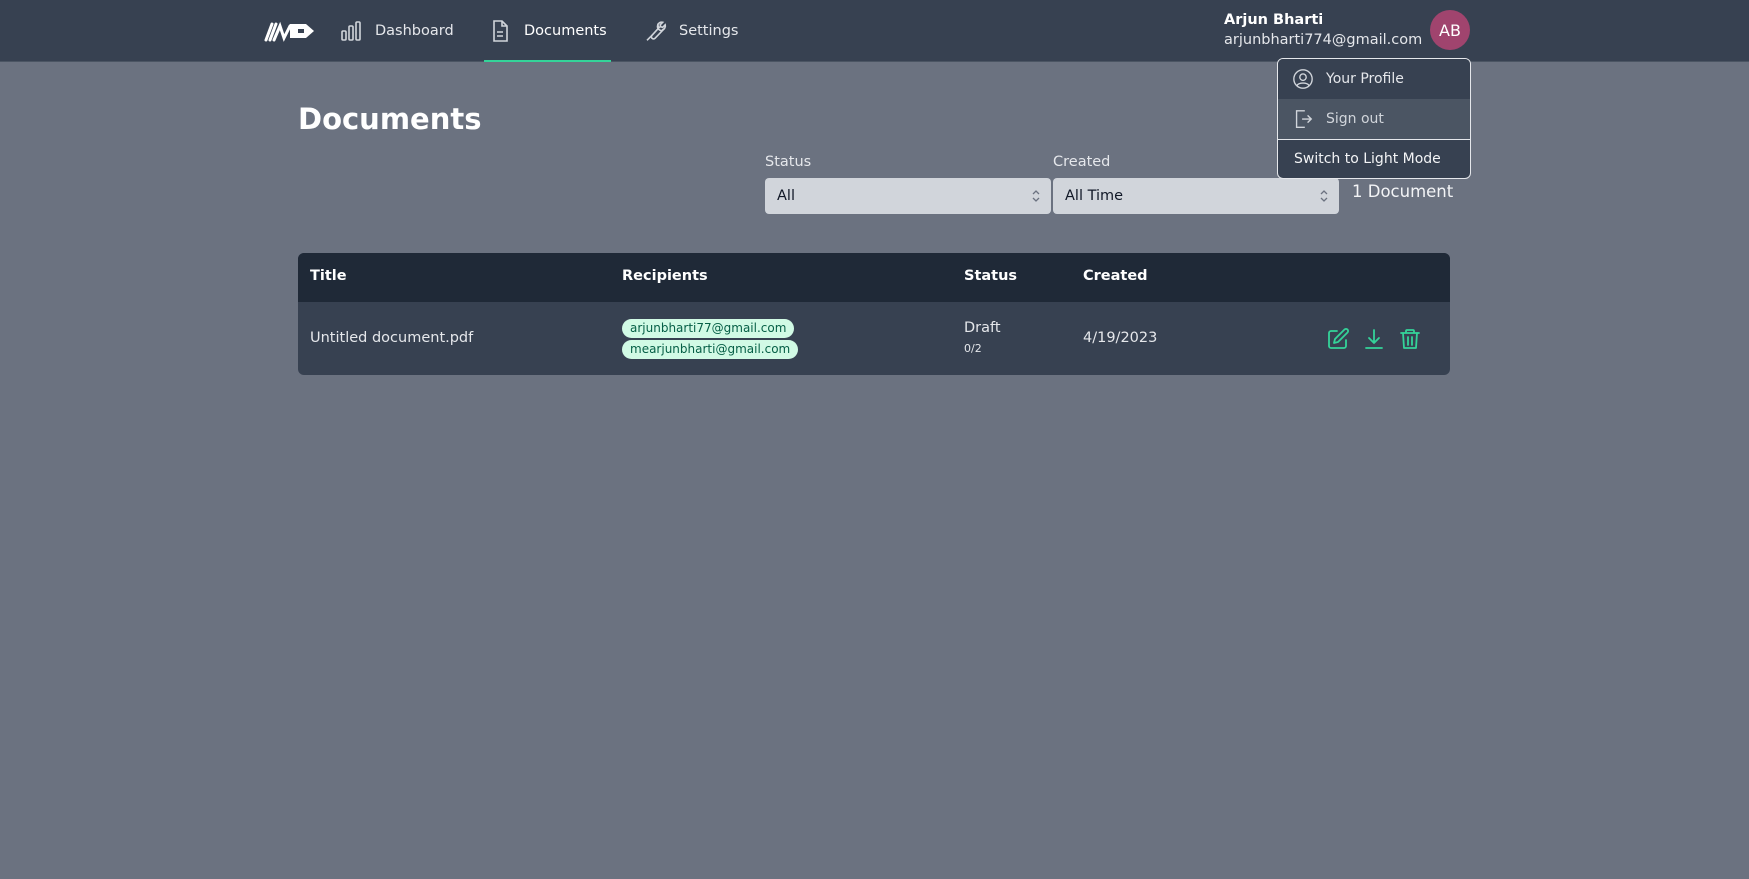 The height and width of the screenshot is (879, 1749). I want to click on document-icon, so click(500, 31).